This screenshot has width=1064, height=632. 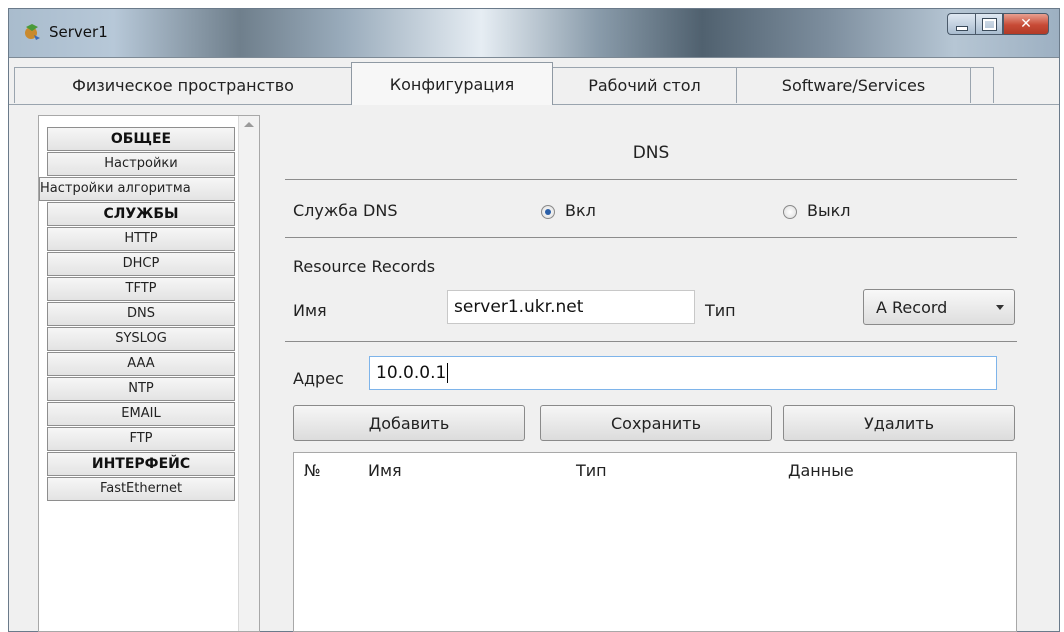 What do you see at coordinates (651, 153) in the screenshot?
I see `panel-title: DNS` at bounding box center [651, 153].